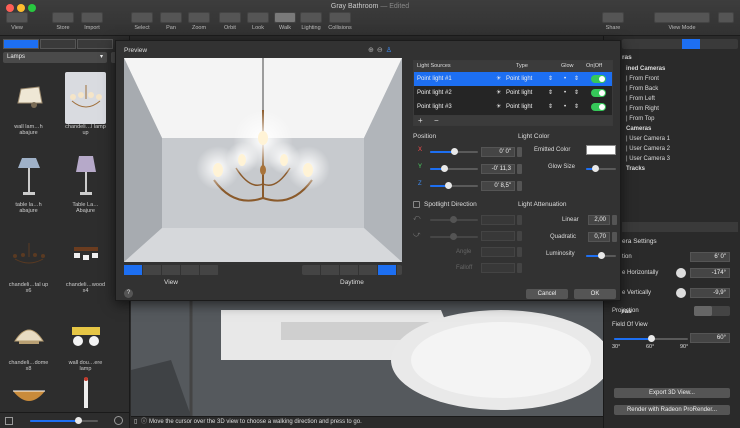  What do you see at coordinates (513, 79) in the screenshot?
I see `table-row: Point light #1 ☀ Point light ⇕ • ⇕` at bounding box center [513, 79].